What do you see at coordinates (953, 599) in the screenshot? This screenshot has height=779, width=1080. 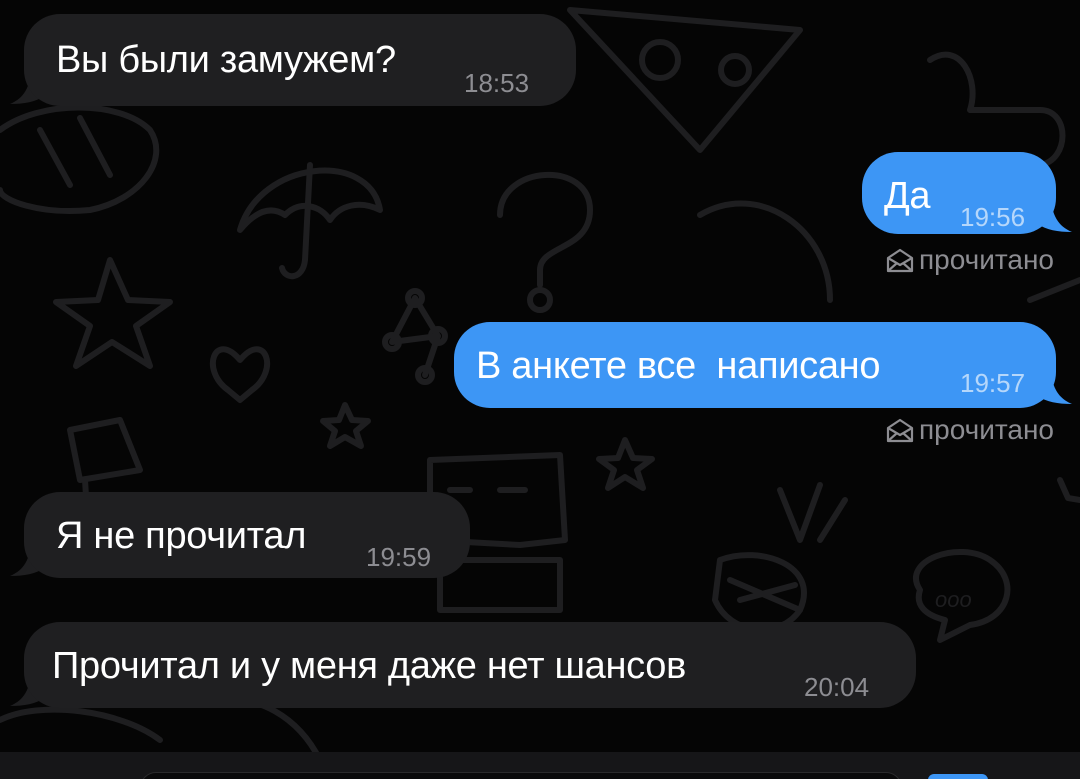 I see `svg-text: ooo` at bounding box center [953, 599].